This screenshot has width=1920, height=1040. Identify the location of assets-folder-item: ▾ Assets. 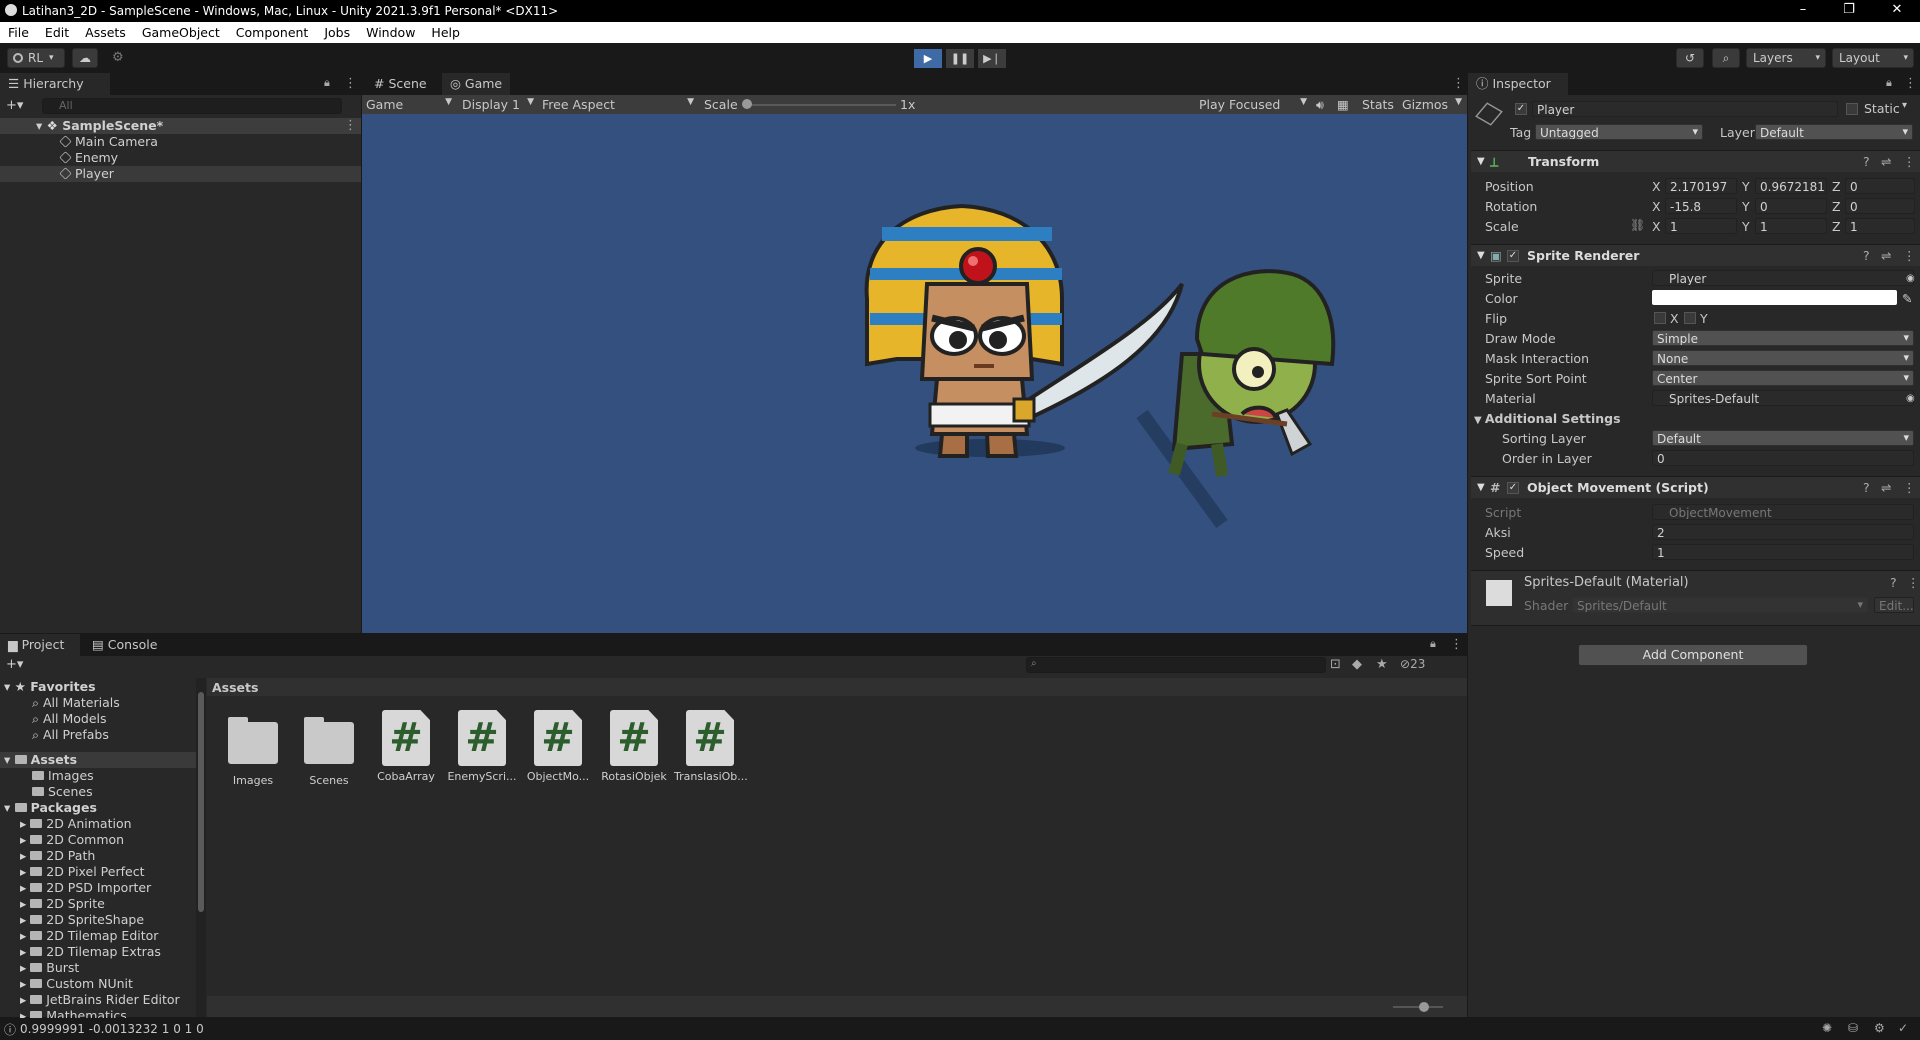
(40, 760).